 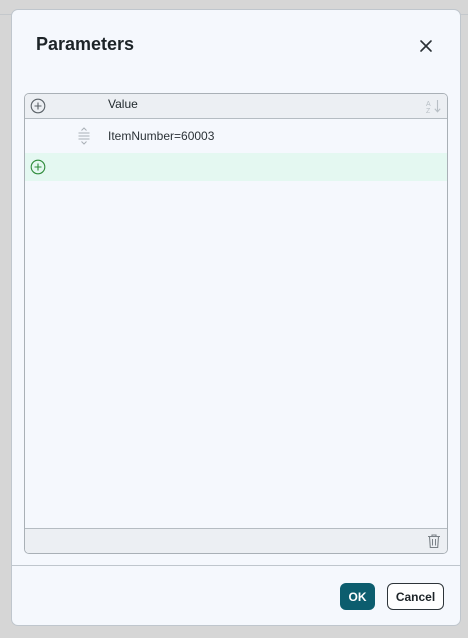 I want to click on header-add-button, so click(x=38, y=106).